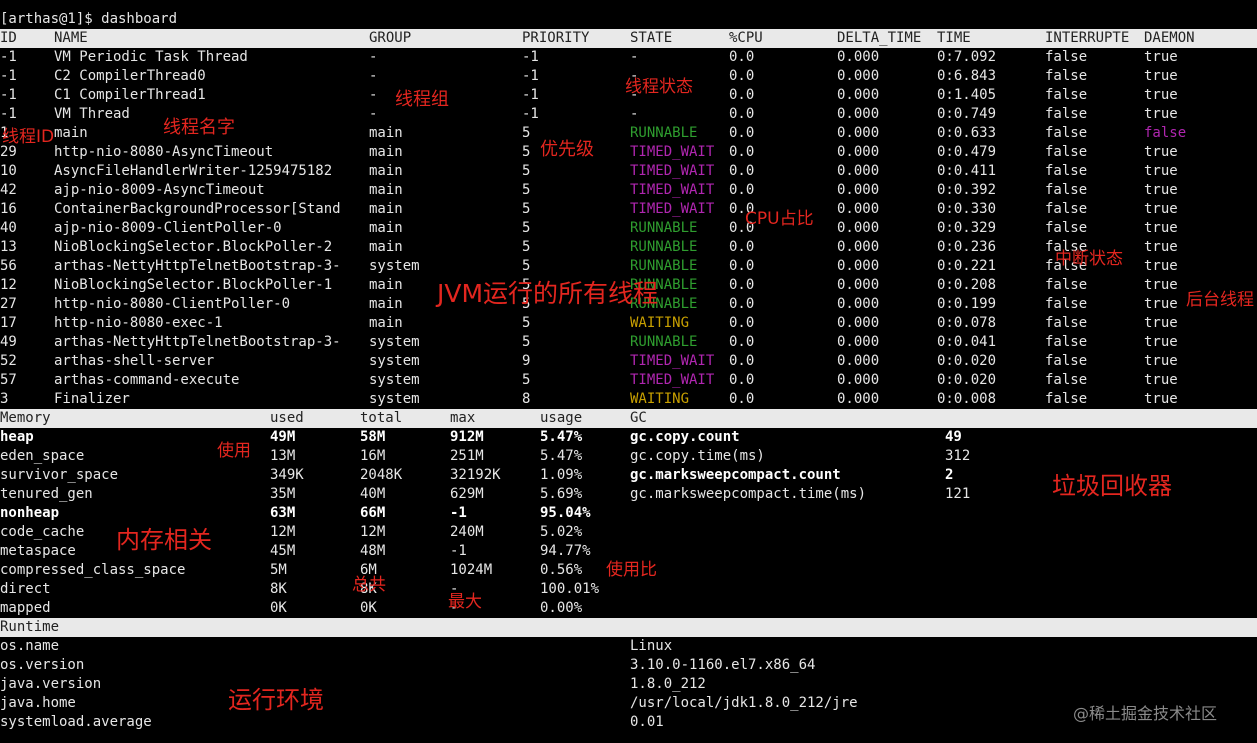 The image size is (1257, 743). I want to click on memory-cell-total: 66M, so click(373, 513).